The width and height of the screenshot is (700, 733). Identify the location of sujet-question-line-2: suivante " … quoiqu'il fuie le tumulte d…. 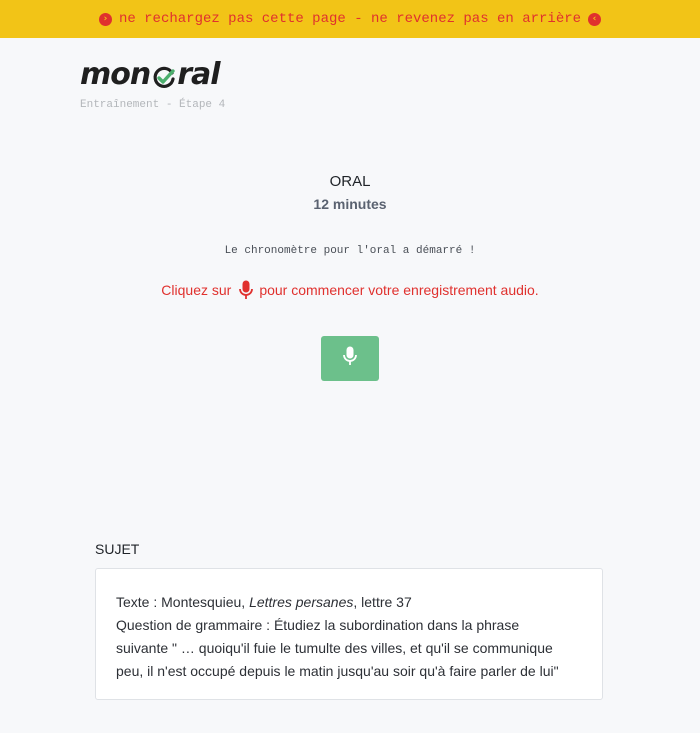
(334, 648).